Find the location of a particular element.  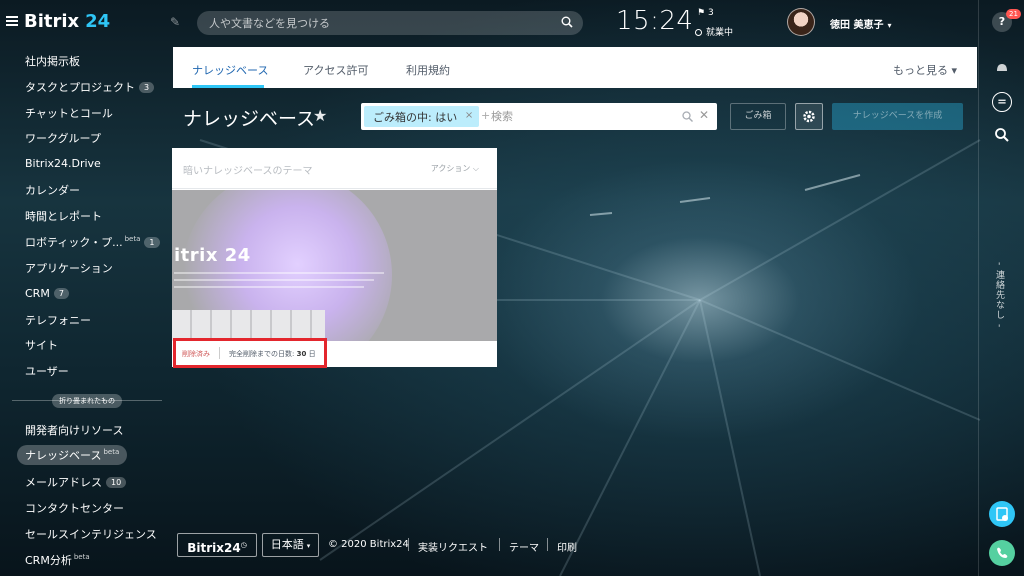

sidebar-item-label: CRM分析 is located at coordinates (48, 560).